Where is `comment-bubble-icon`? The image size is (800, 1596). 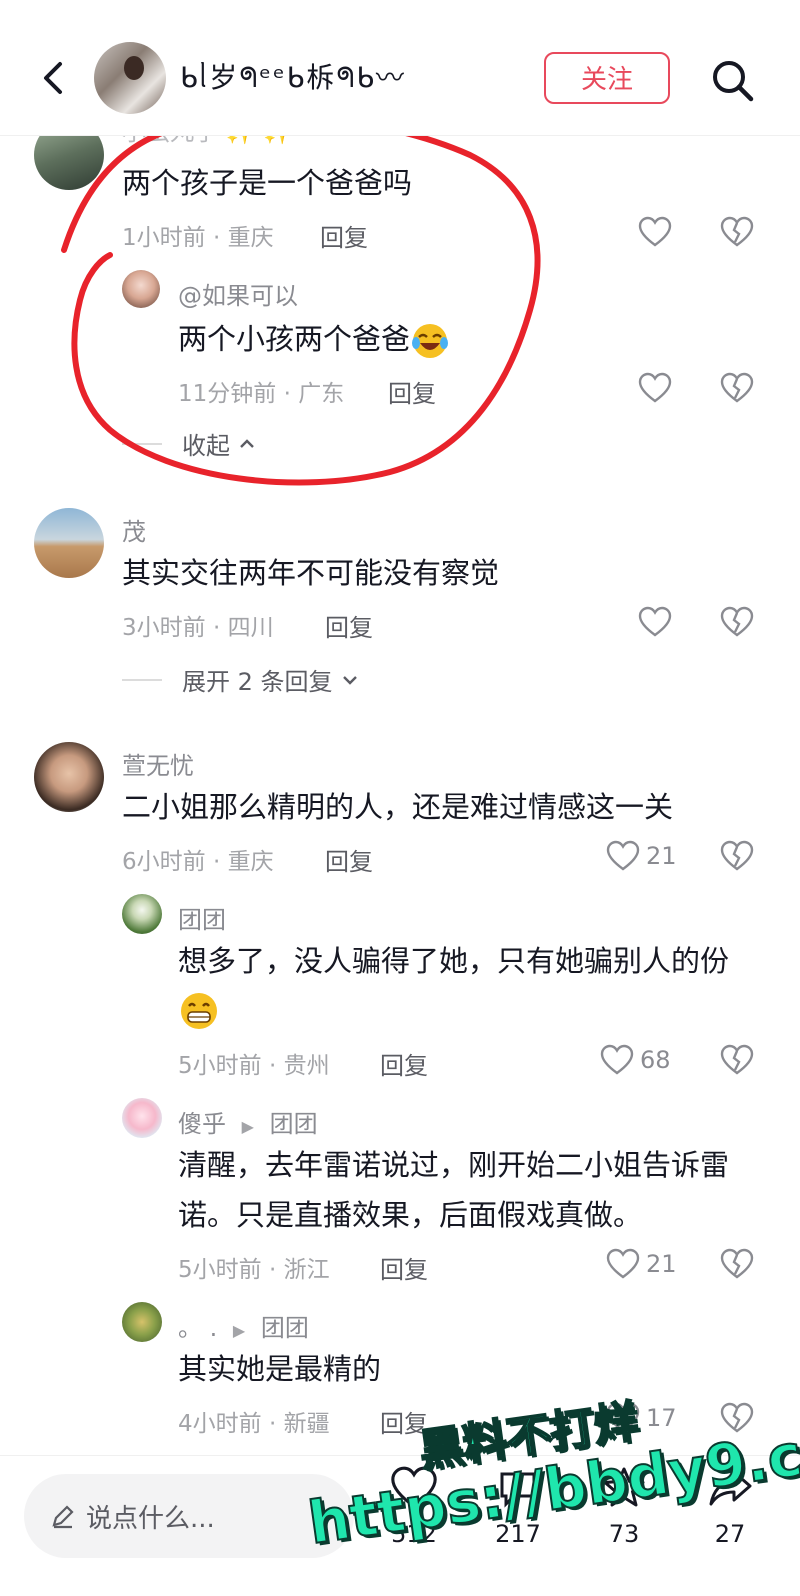 comment-bubble-icon is located at coordinates (518, 1490).